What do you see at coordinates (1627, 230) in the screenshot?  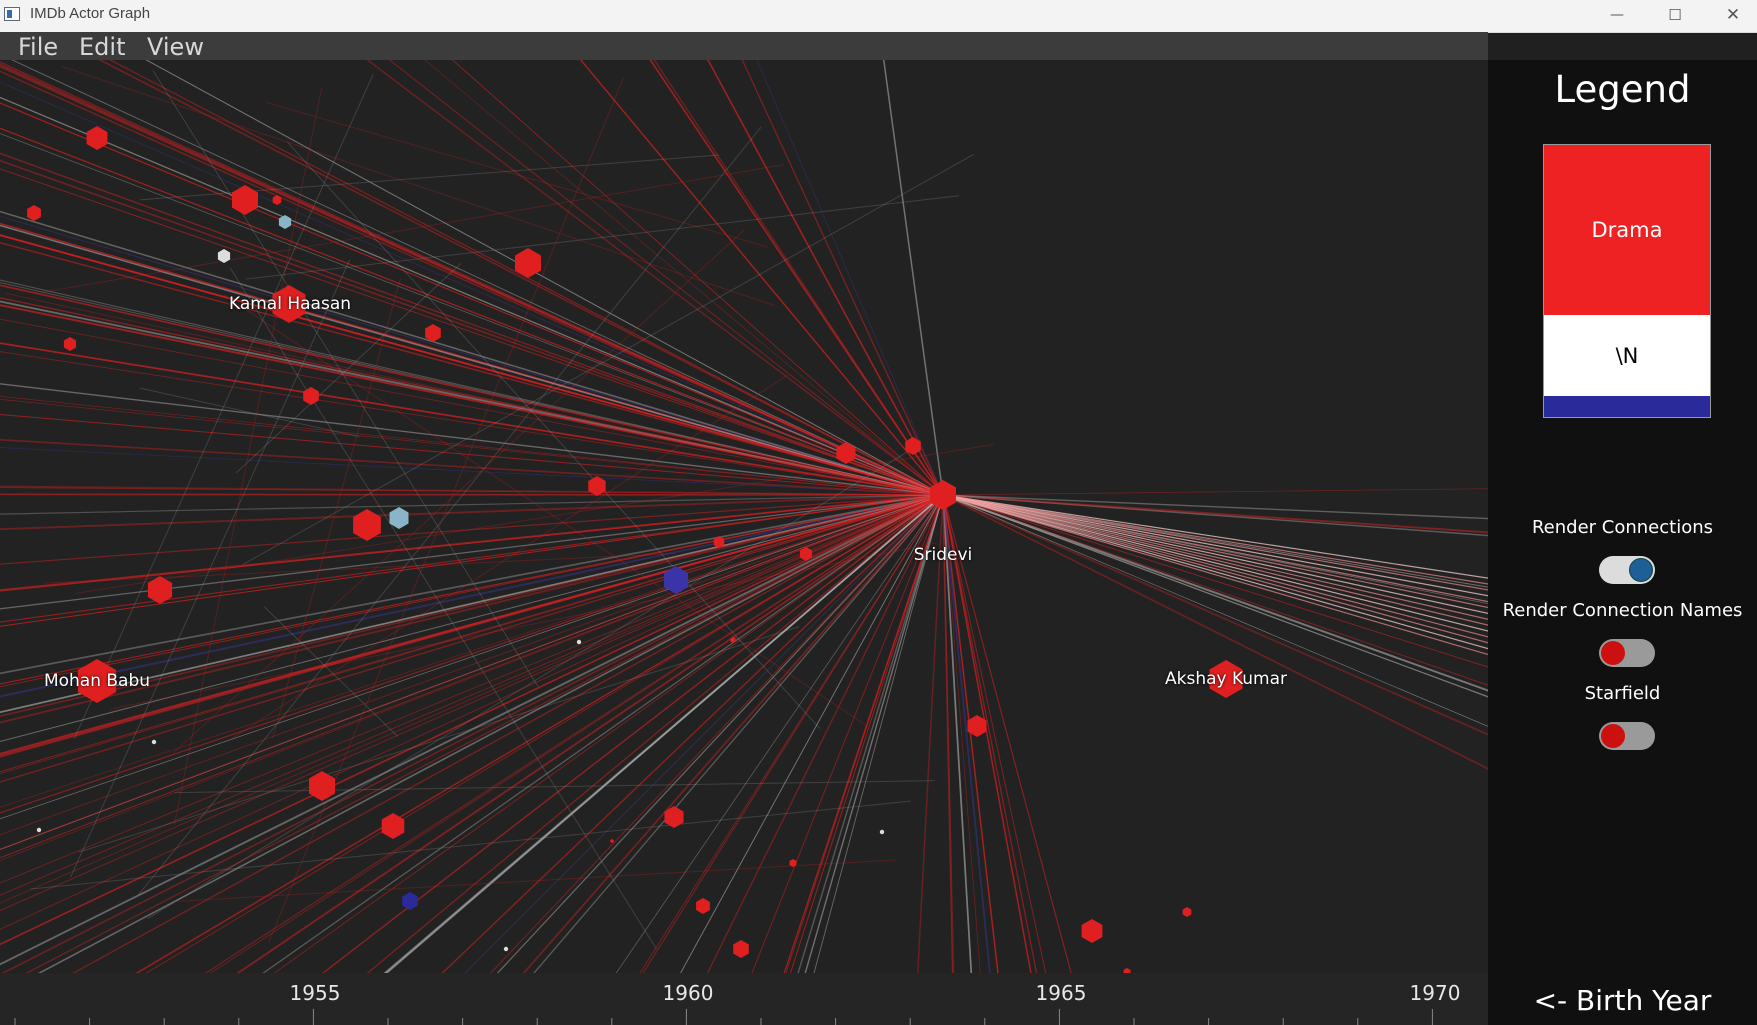 I see `legend-entry-drama: Drama` at bounding box center [1627, 230].